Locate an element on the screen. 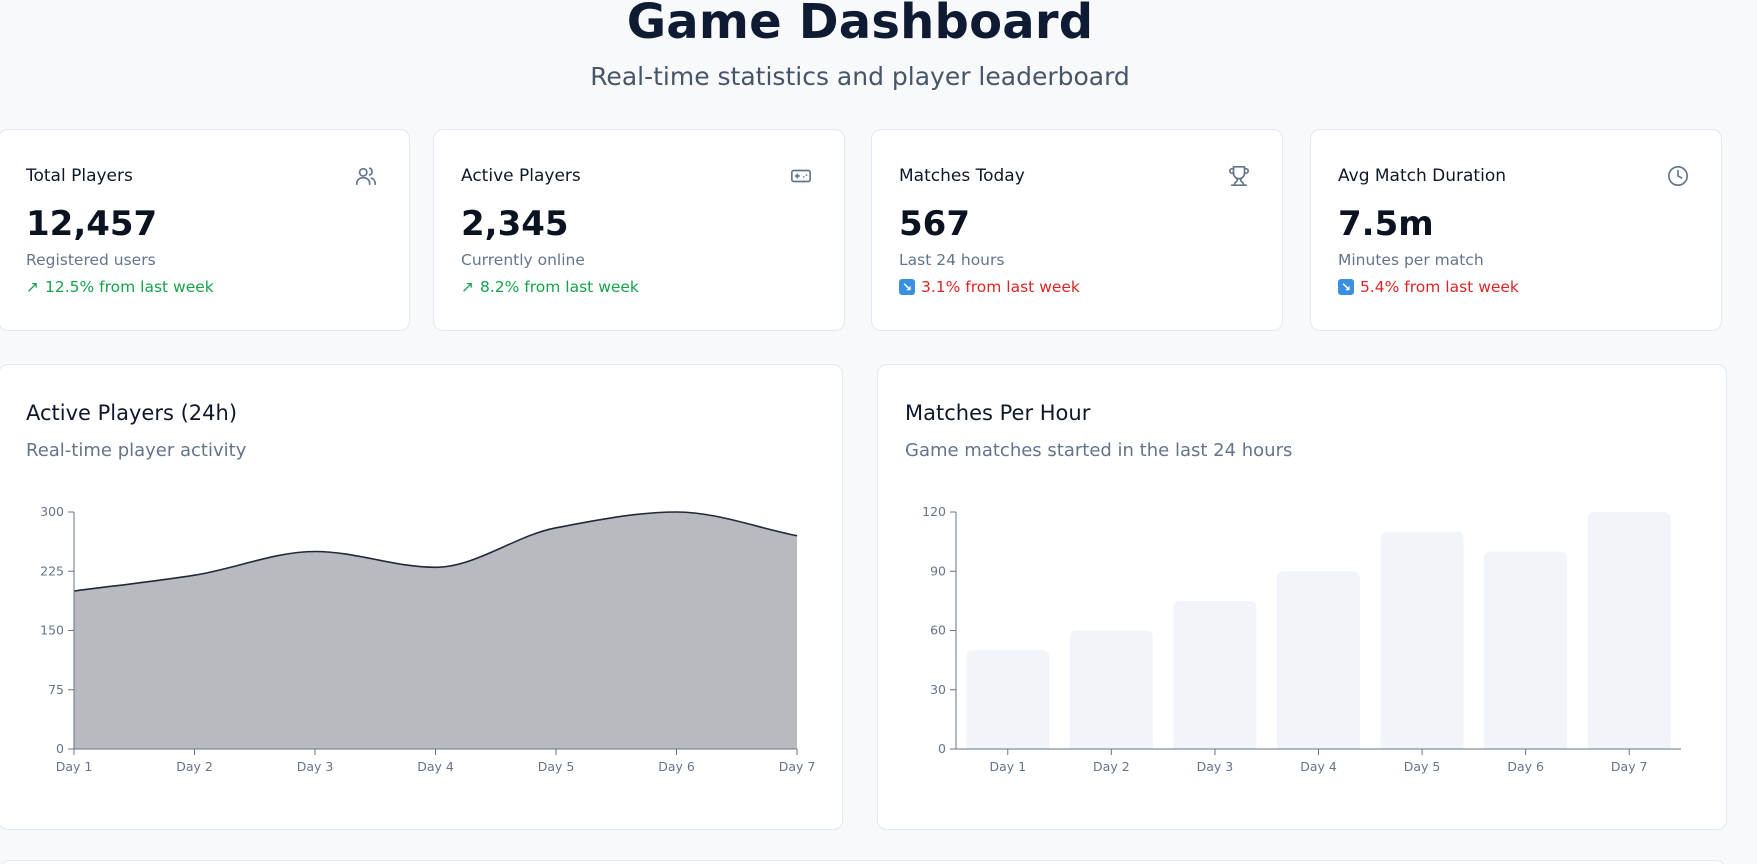  trend-text: 5.4% from last week is located at coordinates (1439, 287).